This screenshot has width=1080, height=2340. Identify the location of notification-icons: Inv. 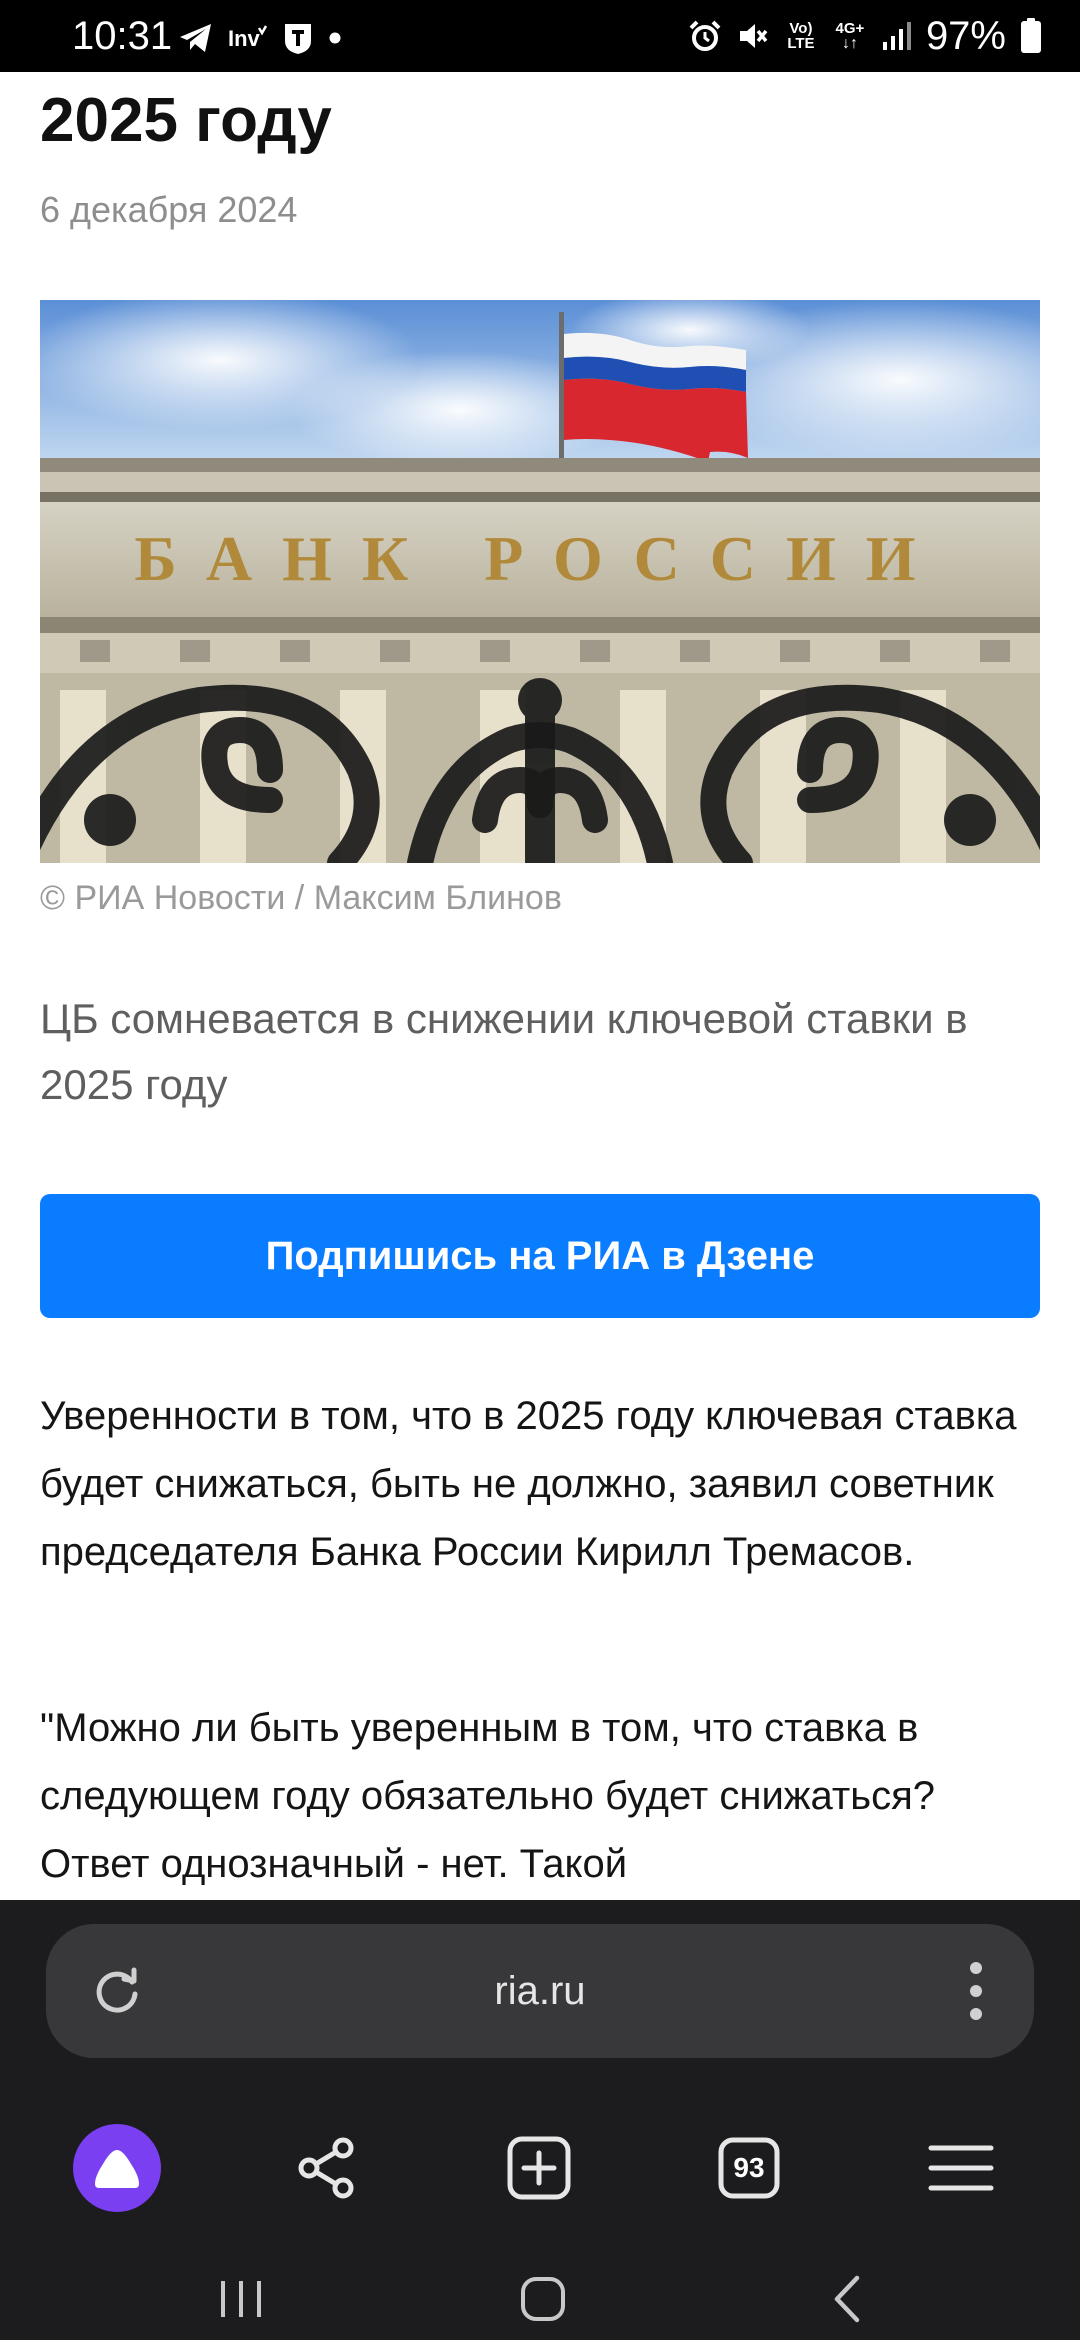
(260, 38).